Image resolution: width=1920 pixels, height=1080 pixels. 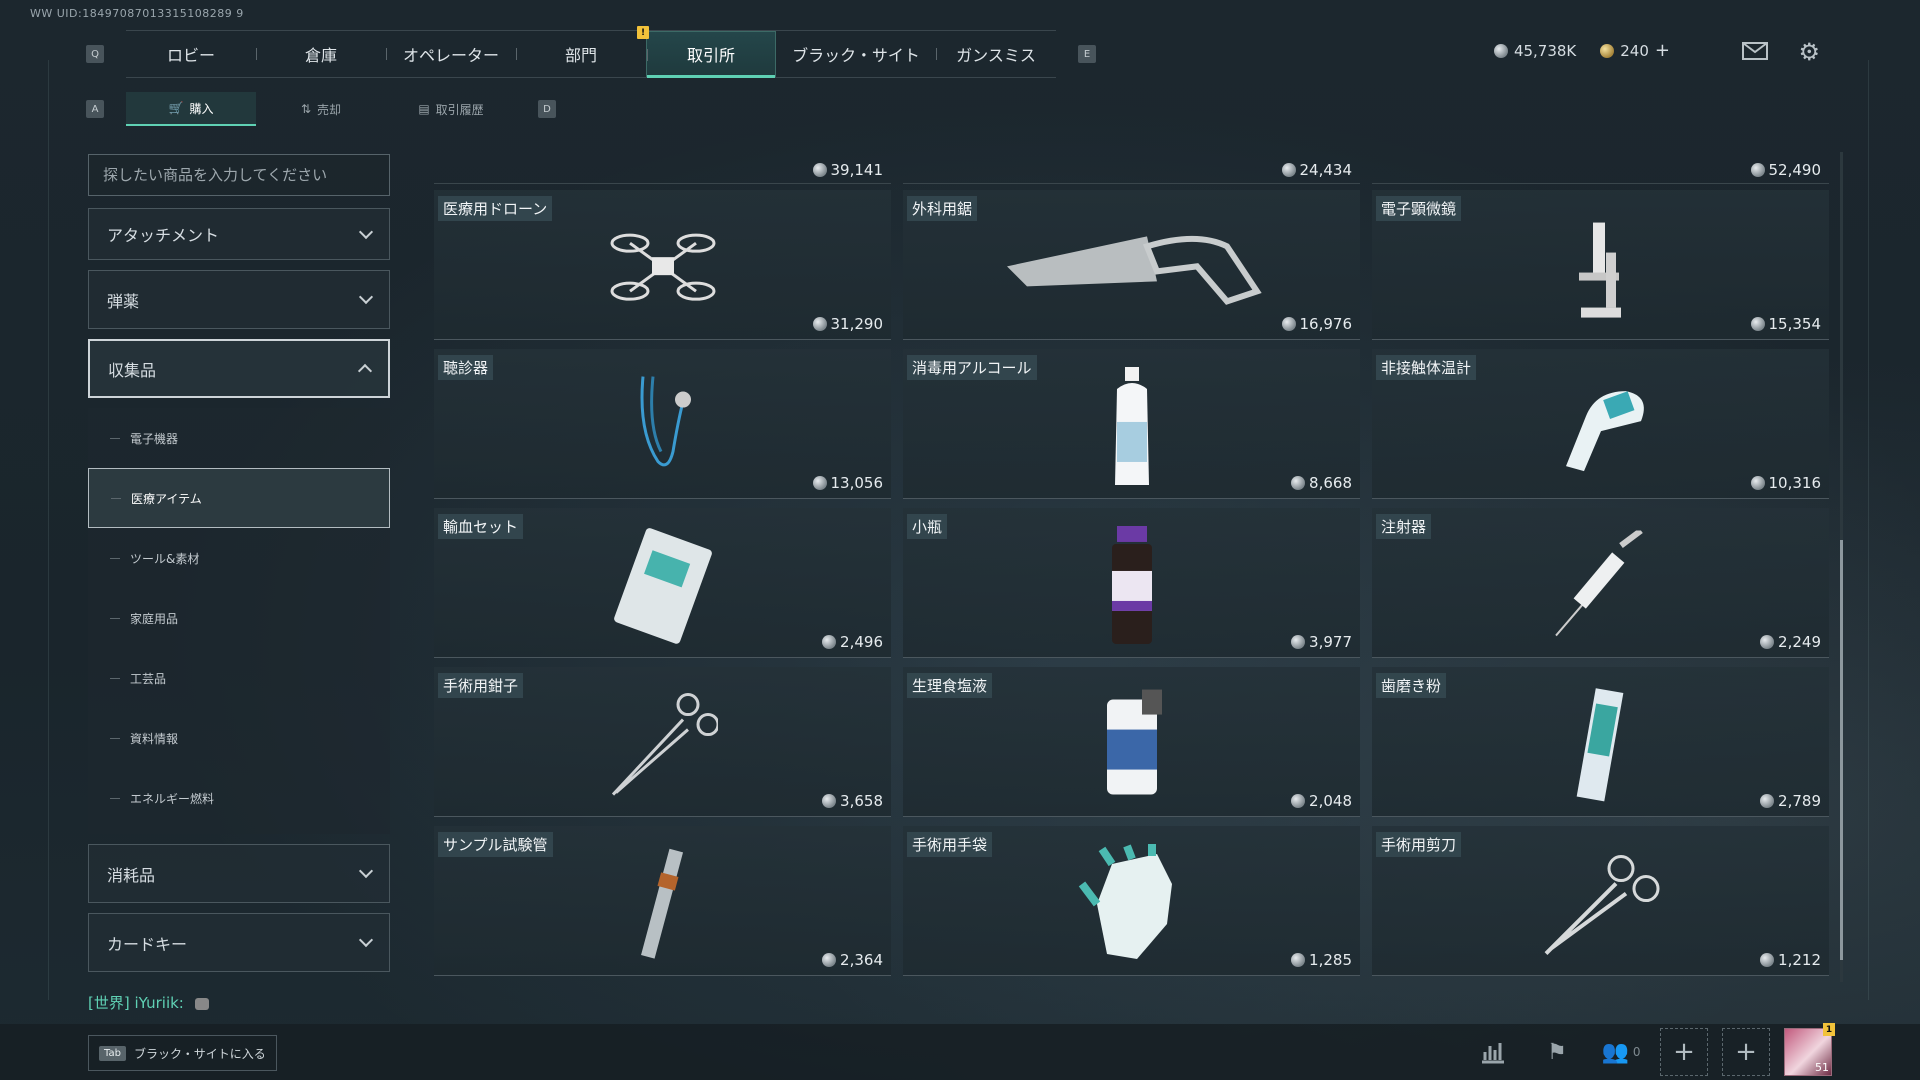 What do you see at coordinates (856, 54) in the screenshot?
I see `tab-black-site: ブラック・サイト` at bounding box center [856, 54].